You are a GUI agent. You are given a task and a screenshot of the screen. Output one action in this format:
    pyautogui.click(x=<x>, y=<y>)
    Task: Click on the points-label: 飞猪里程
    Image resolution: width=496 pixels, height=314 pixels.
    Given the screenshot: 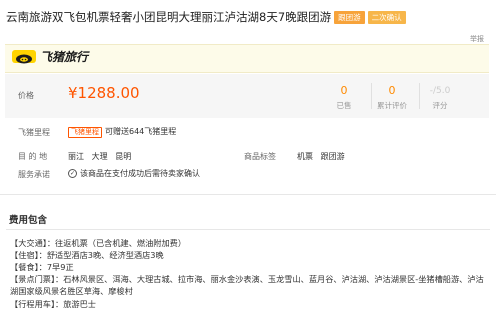 What is the action you would take?
    pyautogui.click(x=34, y=132)
    